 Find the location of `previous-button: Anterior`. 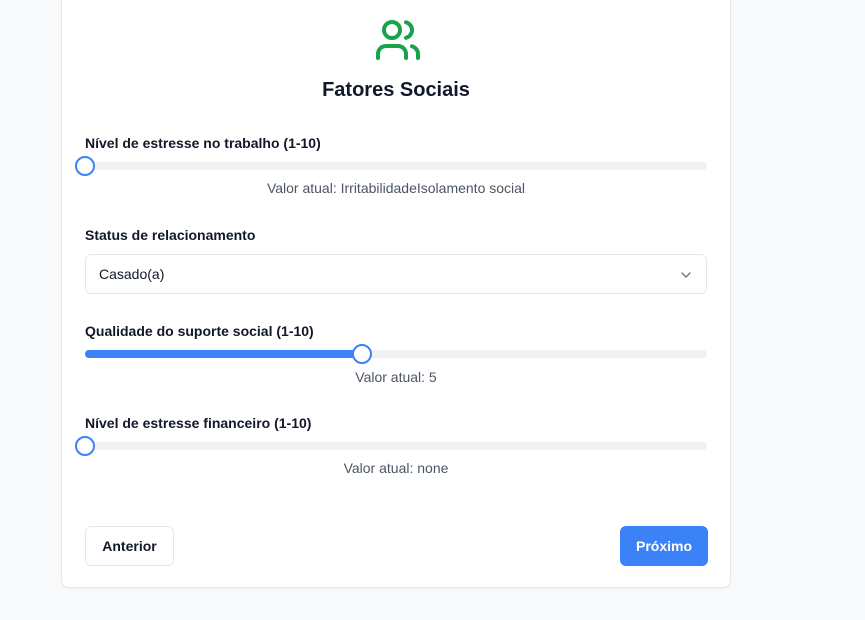

previous-button: Anterior is located at coordinates (129, 546).